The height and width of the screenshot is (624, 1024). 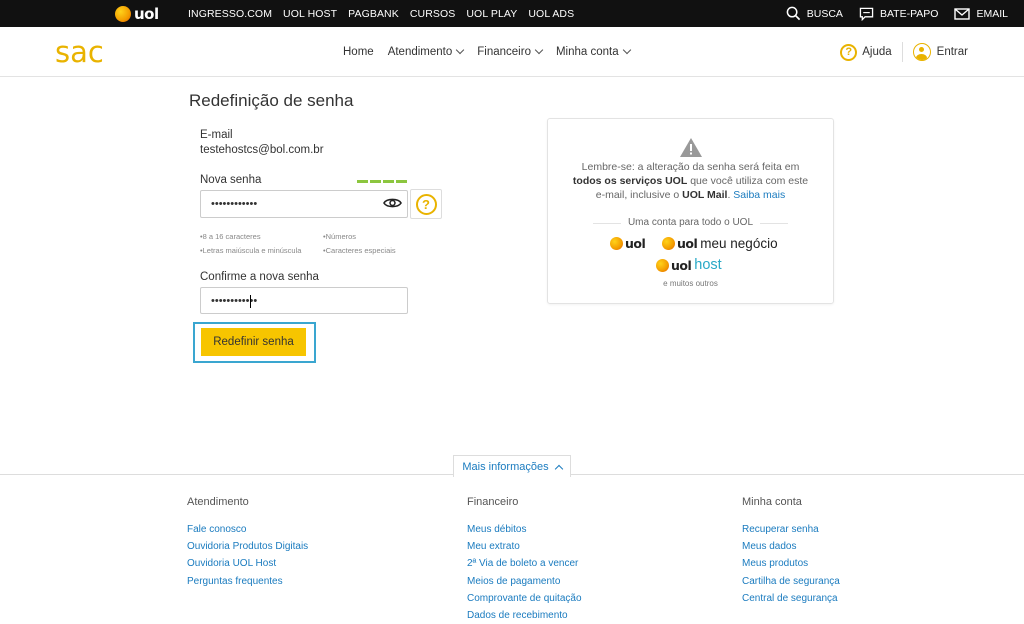 I want to click on email-label: E-mail, so click(x=216, y=135).